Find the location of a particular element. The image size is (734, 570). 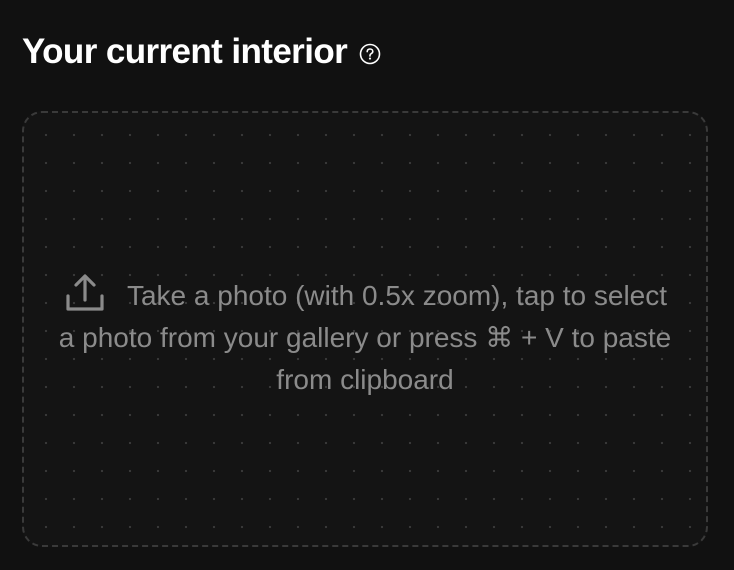

section-header: Your current interior is located at coordinates (201, 52).